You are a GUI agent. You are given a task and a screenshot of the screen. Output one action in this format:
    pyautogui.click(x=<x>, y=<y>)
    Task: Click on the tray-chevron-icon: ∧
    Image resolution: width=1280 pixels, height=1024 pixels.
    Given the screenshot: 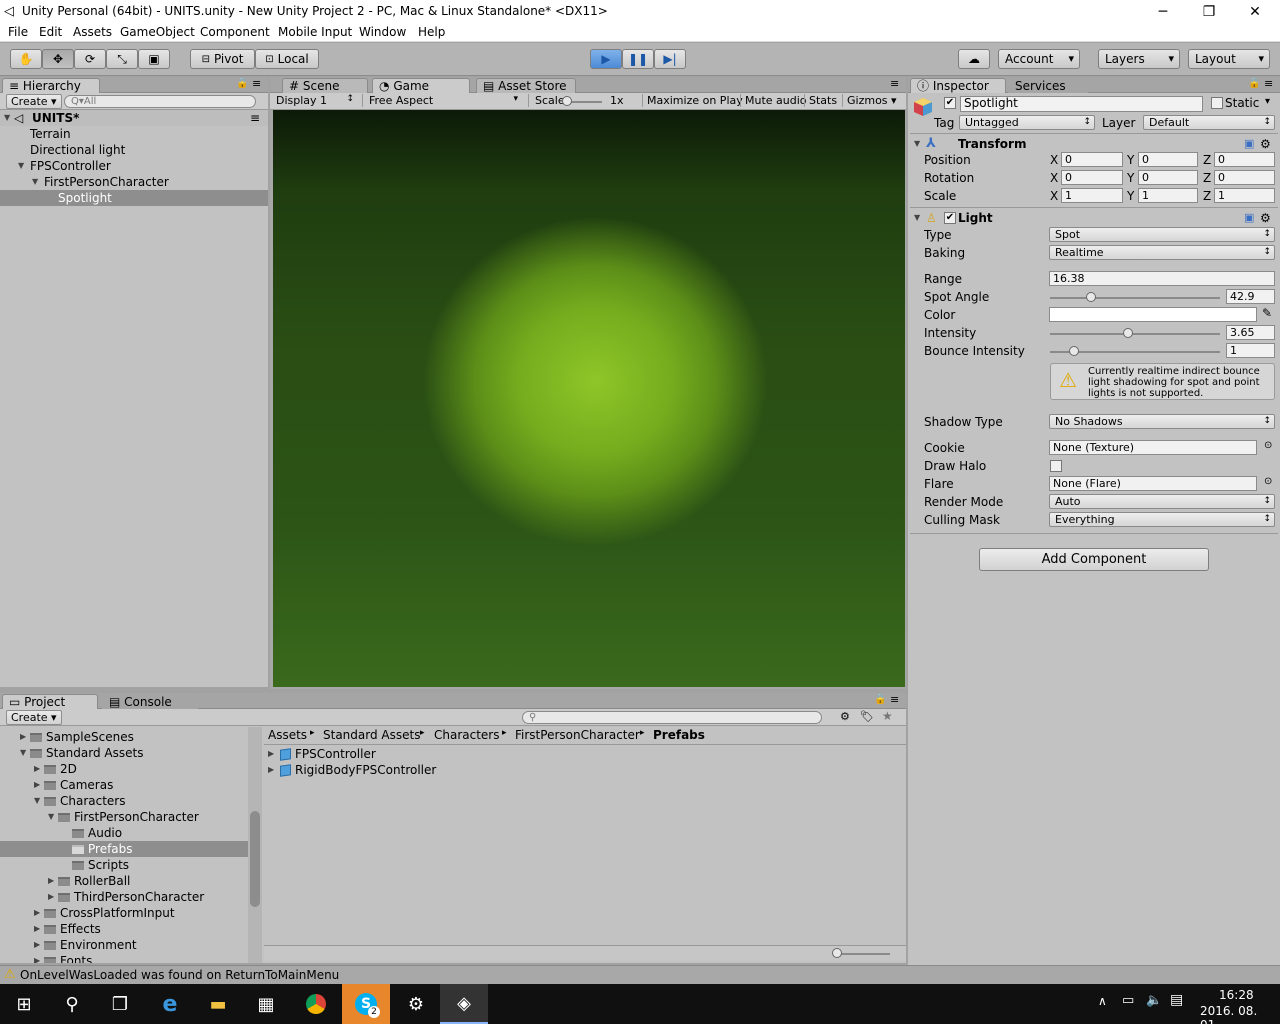 What is the action you would take?
    pyautogui.click(x=1102, y=1001)
    